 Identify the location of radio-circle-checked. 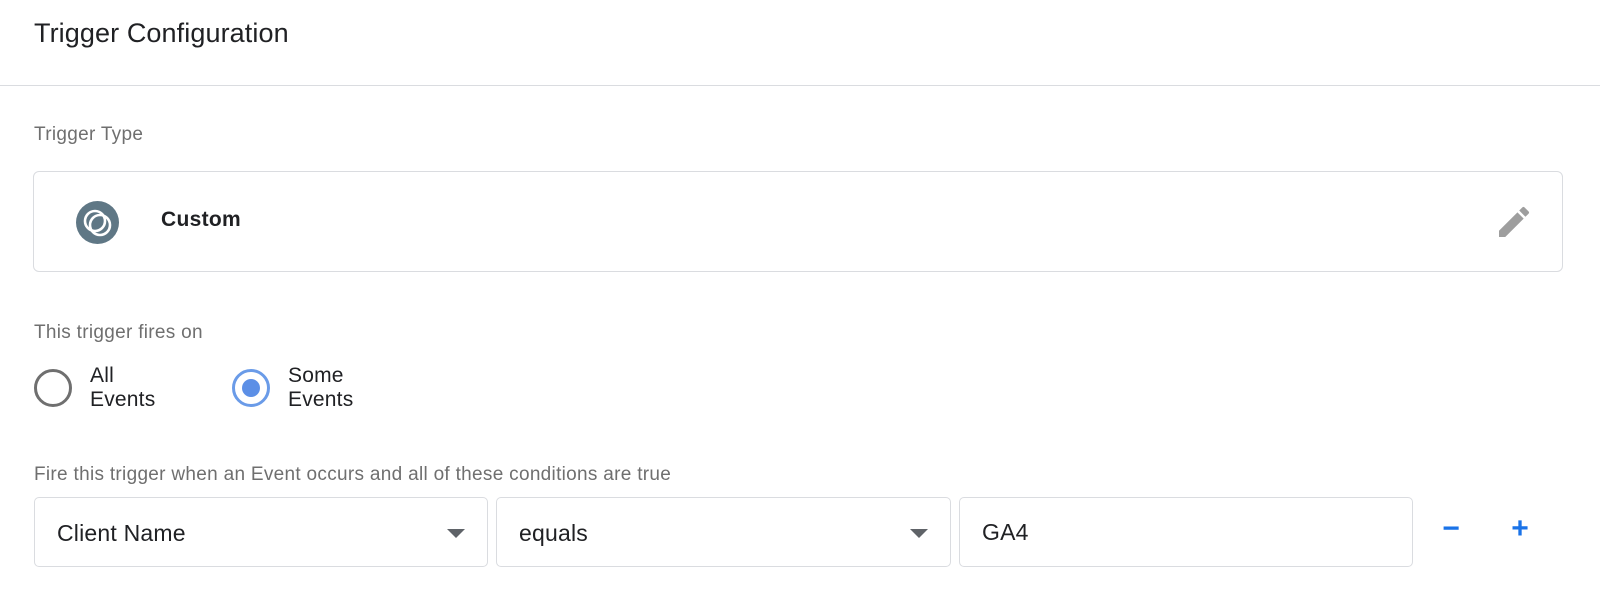
(251, 388).